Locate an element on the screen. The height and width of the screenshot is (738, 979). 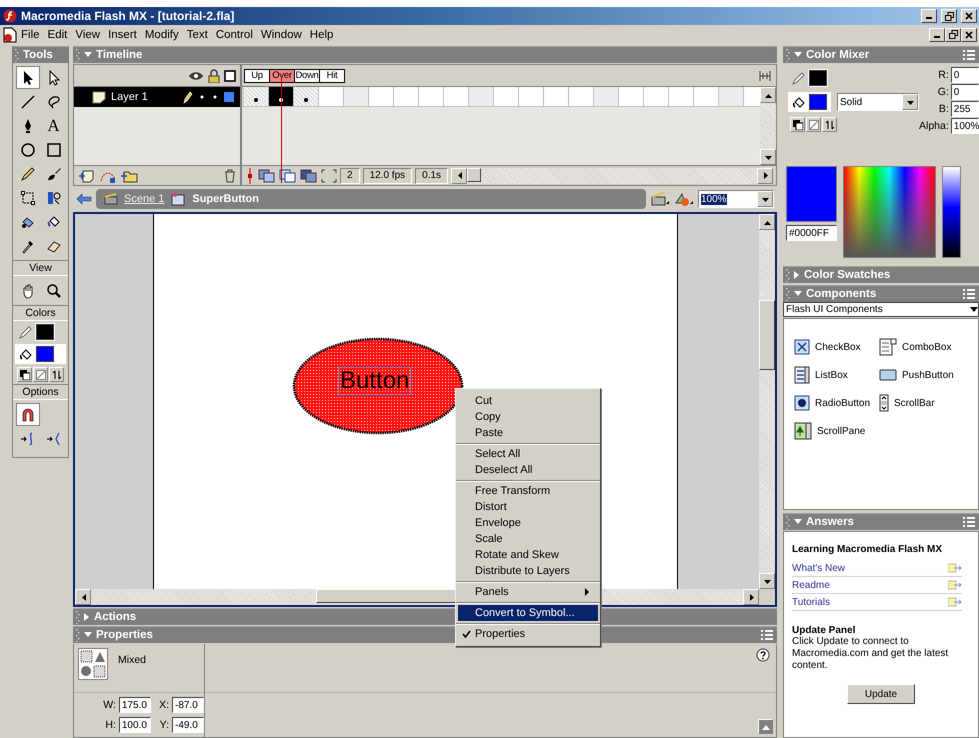
menu-item: Modify is located at coordinates (161, 34).